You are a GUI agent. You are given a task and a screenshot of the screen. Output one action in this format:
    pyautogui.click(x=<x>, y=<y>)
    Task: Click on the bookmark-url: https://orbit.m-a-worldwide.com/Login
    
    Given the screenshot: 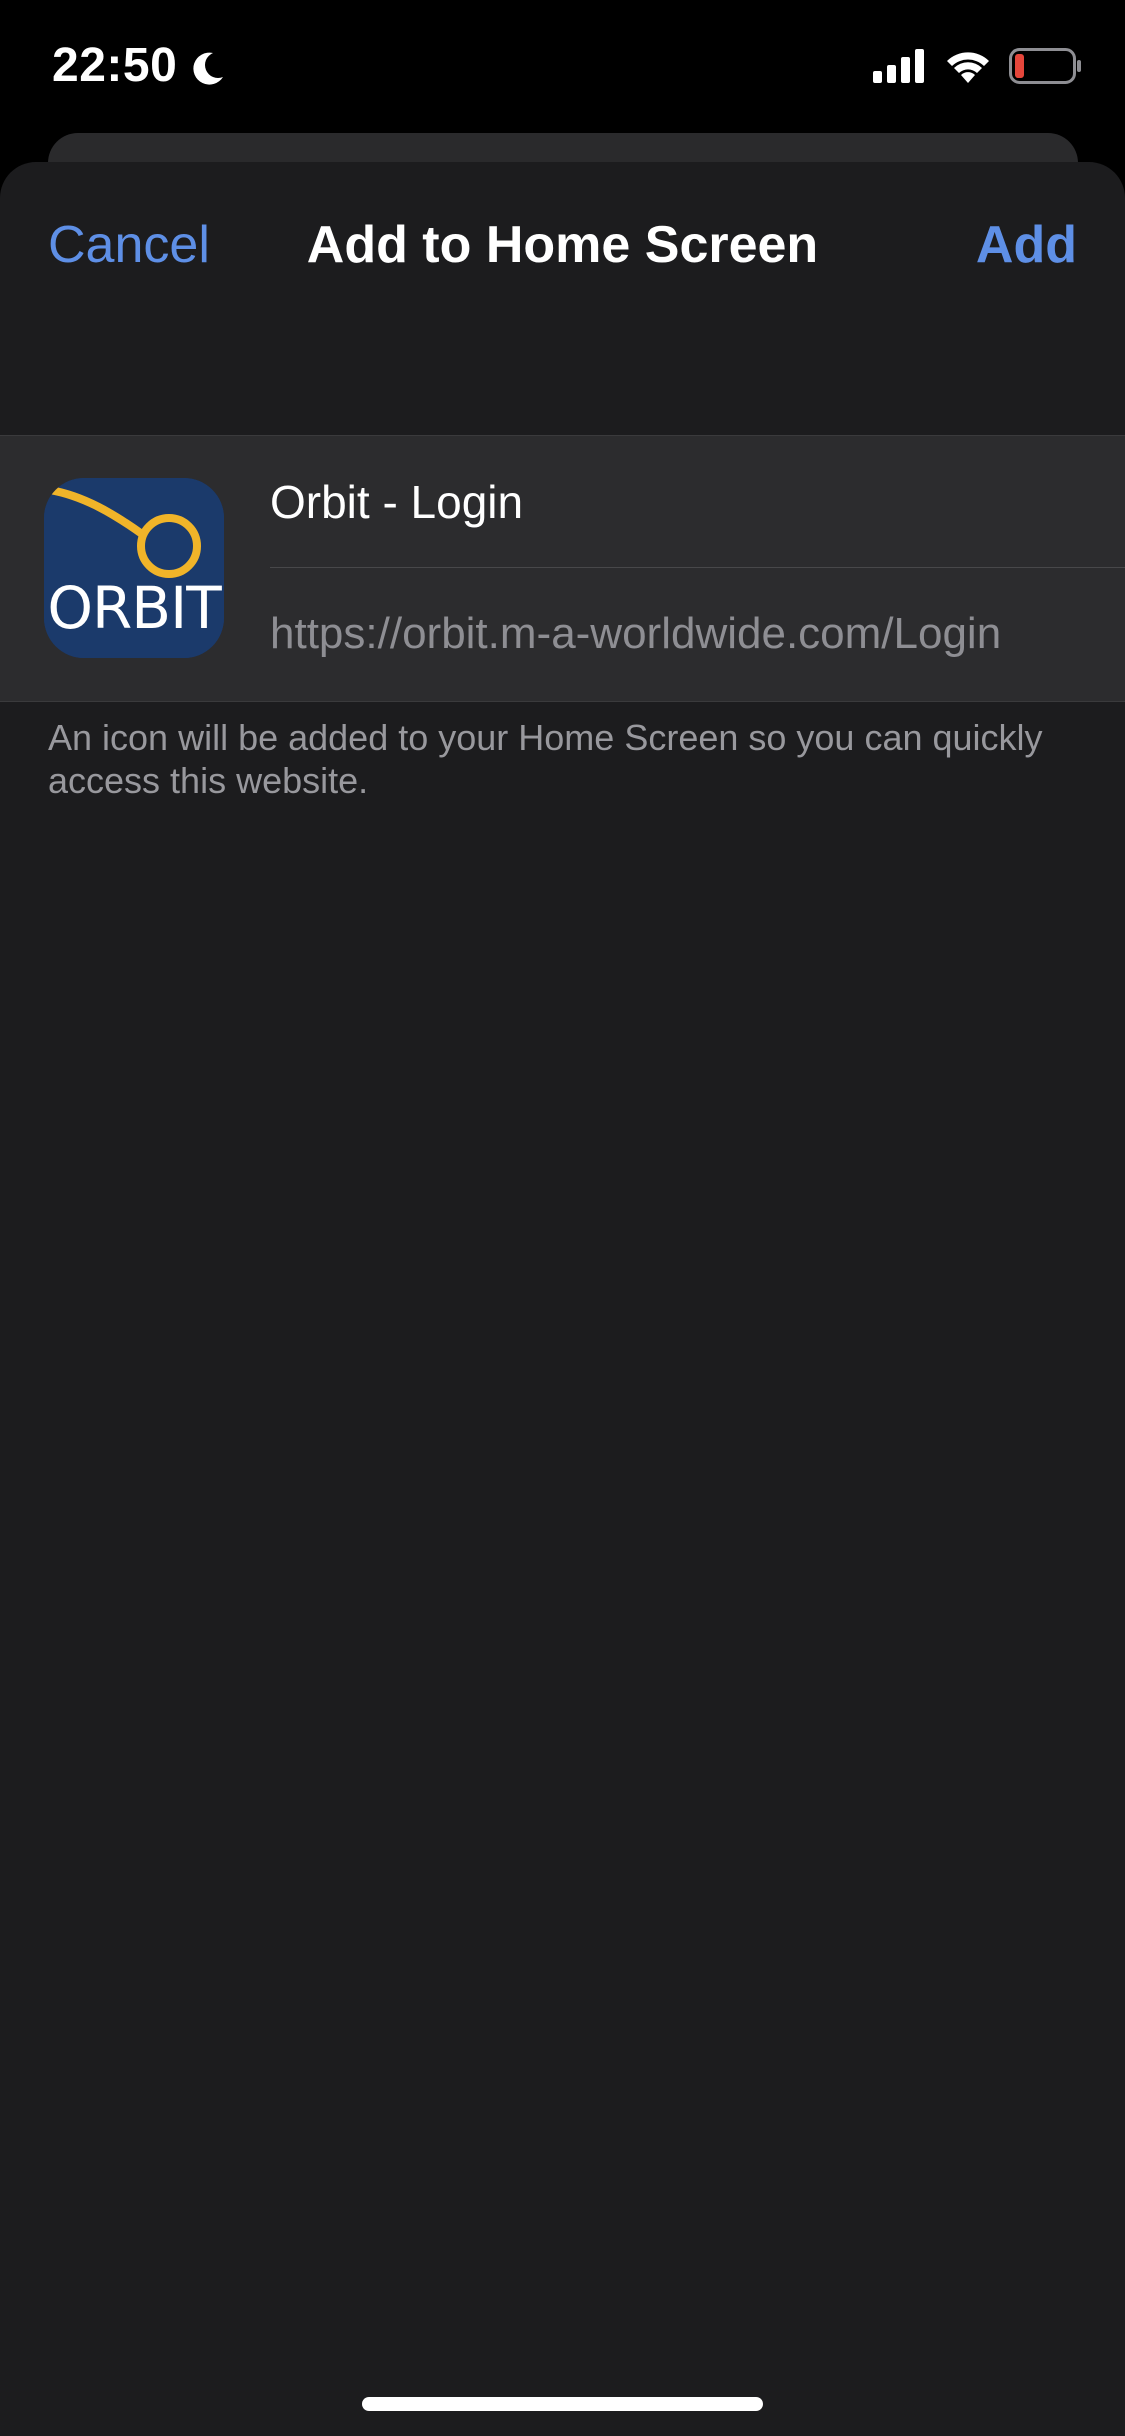 What is the action you would take?
    pyautogui.click(x=636, y=633)
    